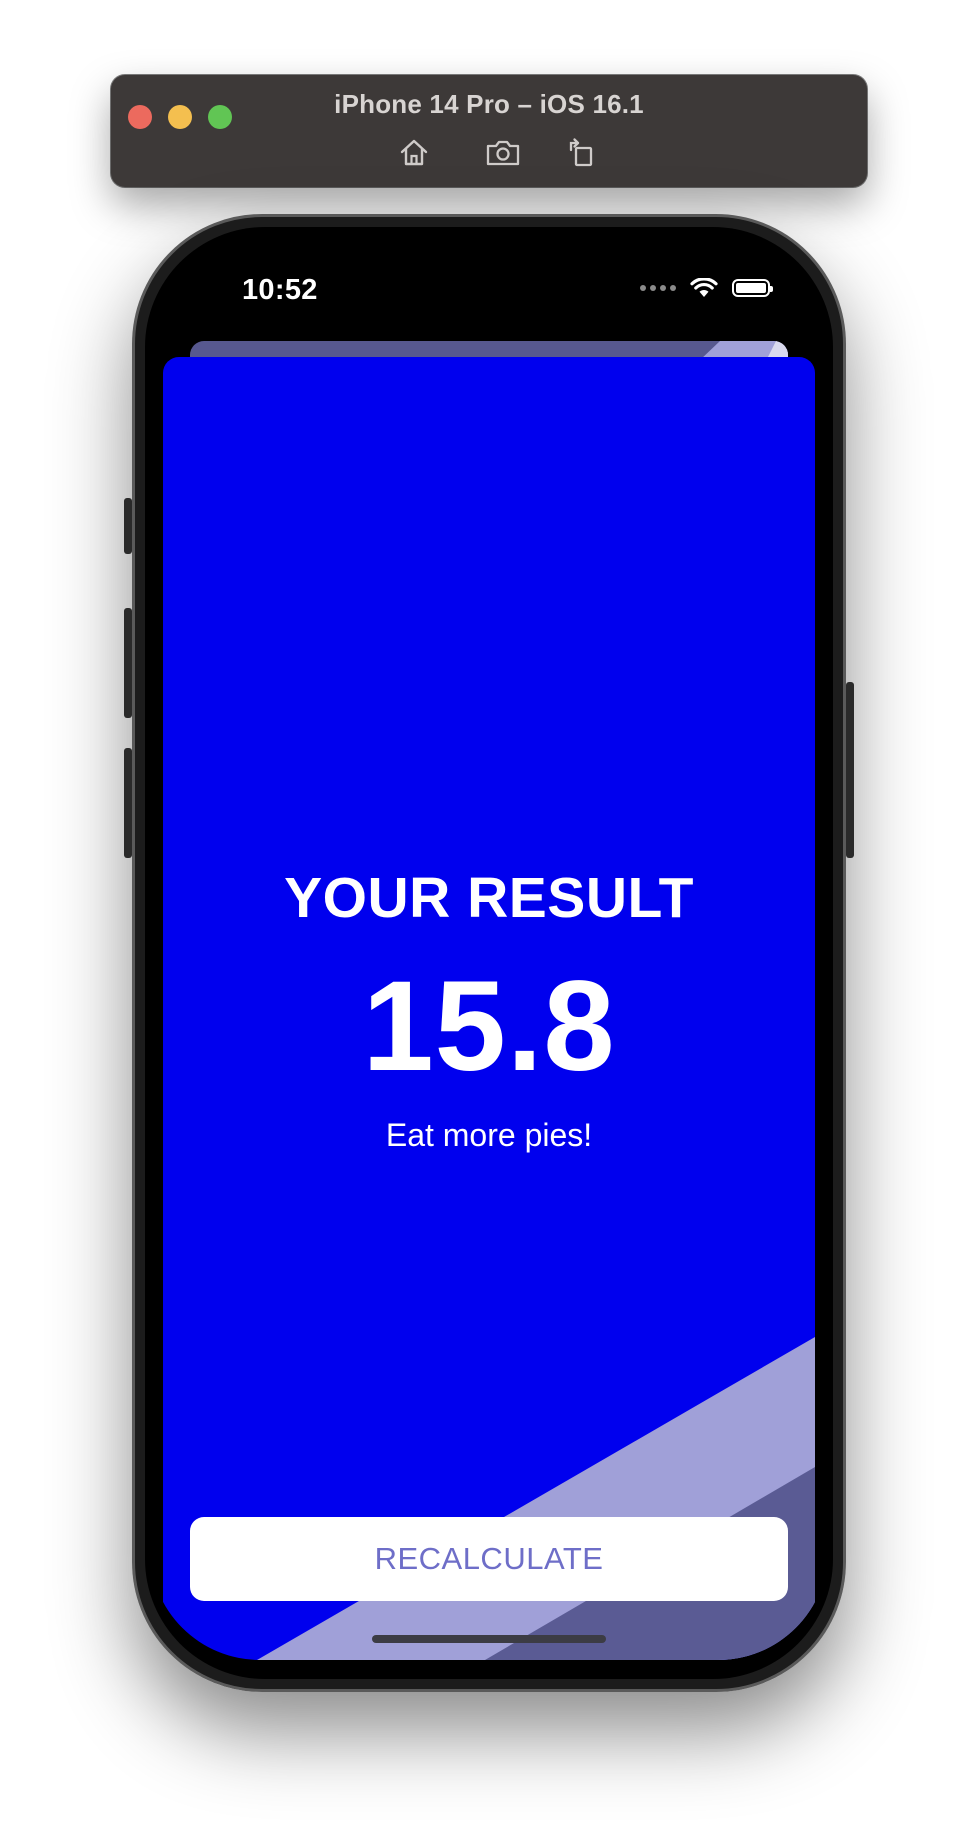 Image resolution: width=978 pixels, height=1842 pixels. I want to click on power-button, so click(850, 770).